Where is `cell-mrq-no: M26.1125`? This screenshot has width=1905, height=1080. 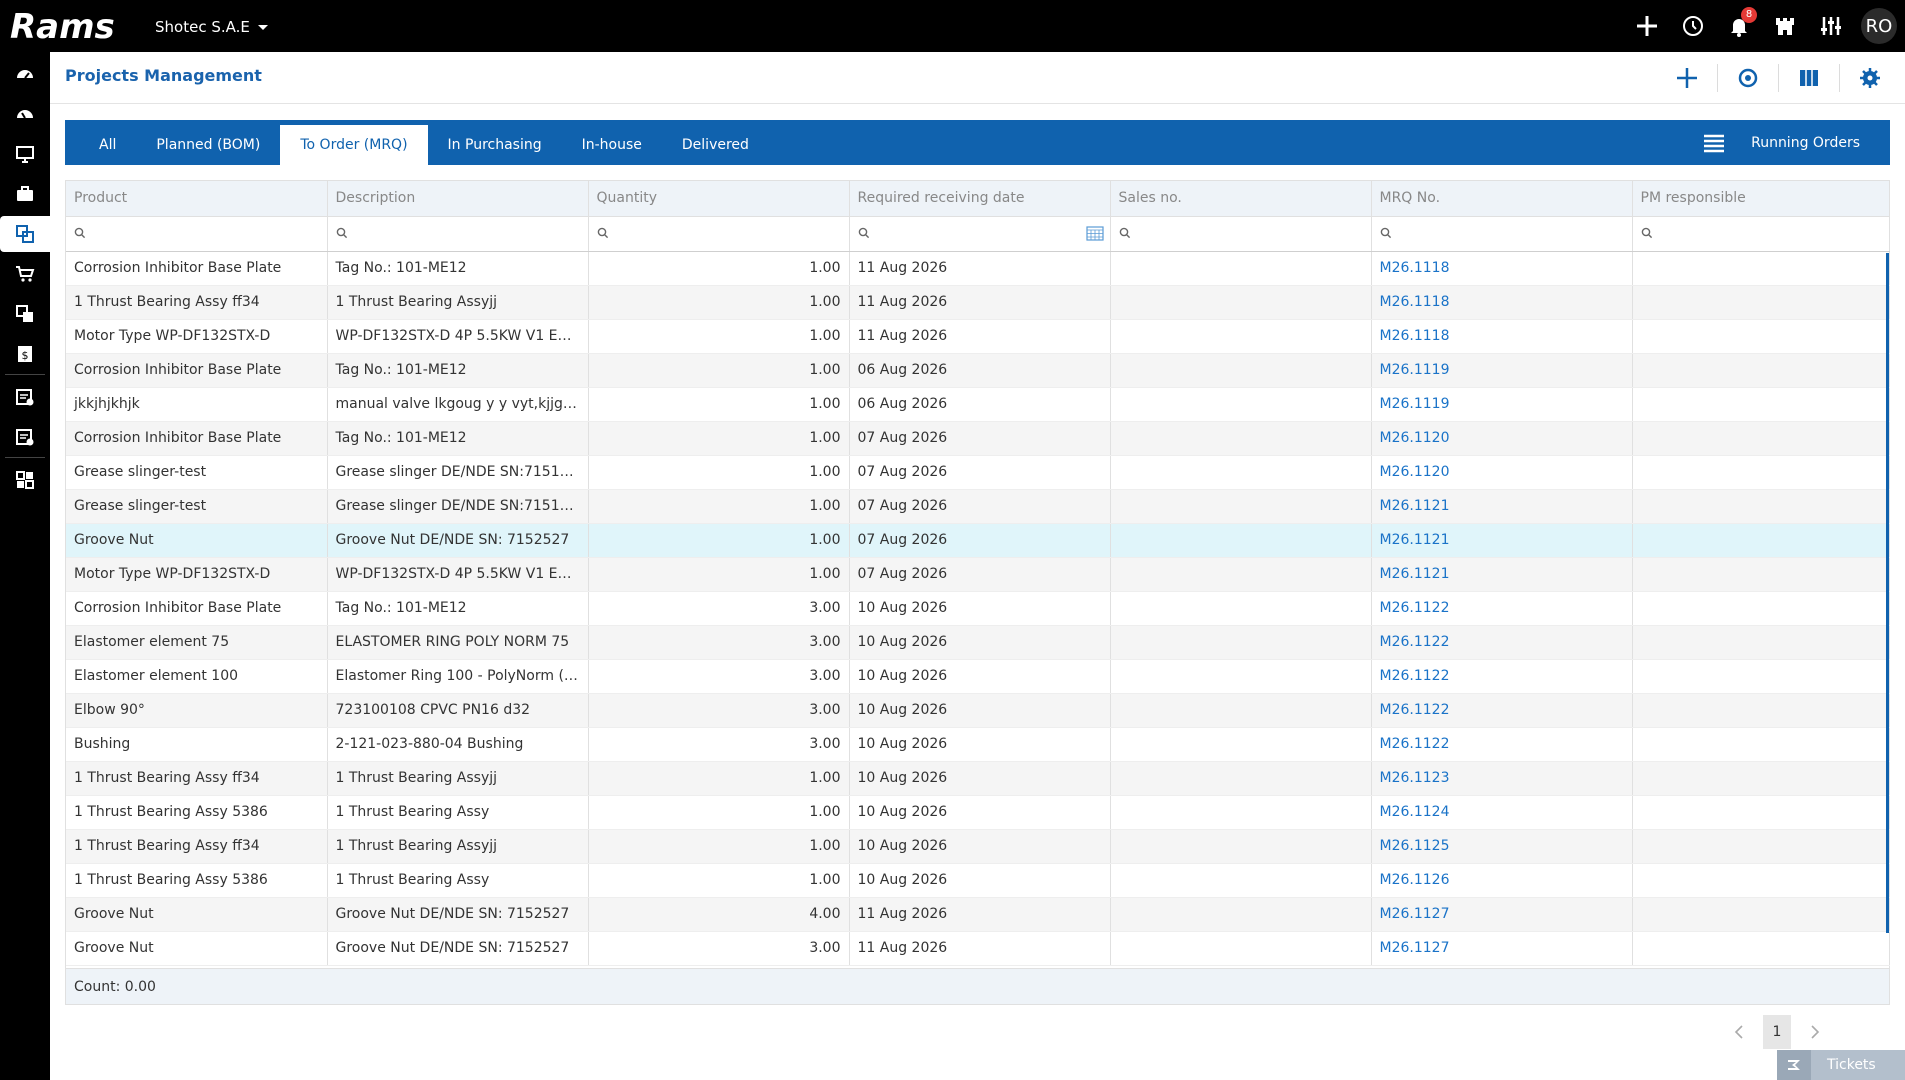
cell-mrq-no: M26.1125 is located at coordinates (1502, 846).